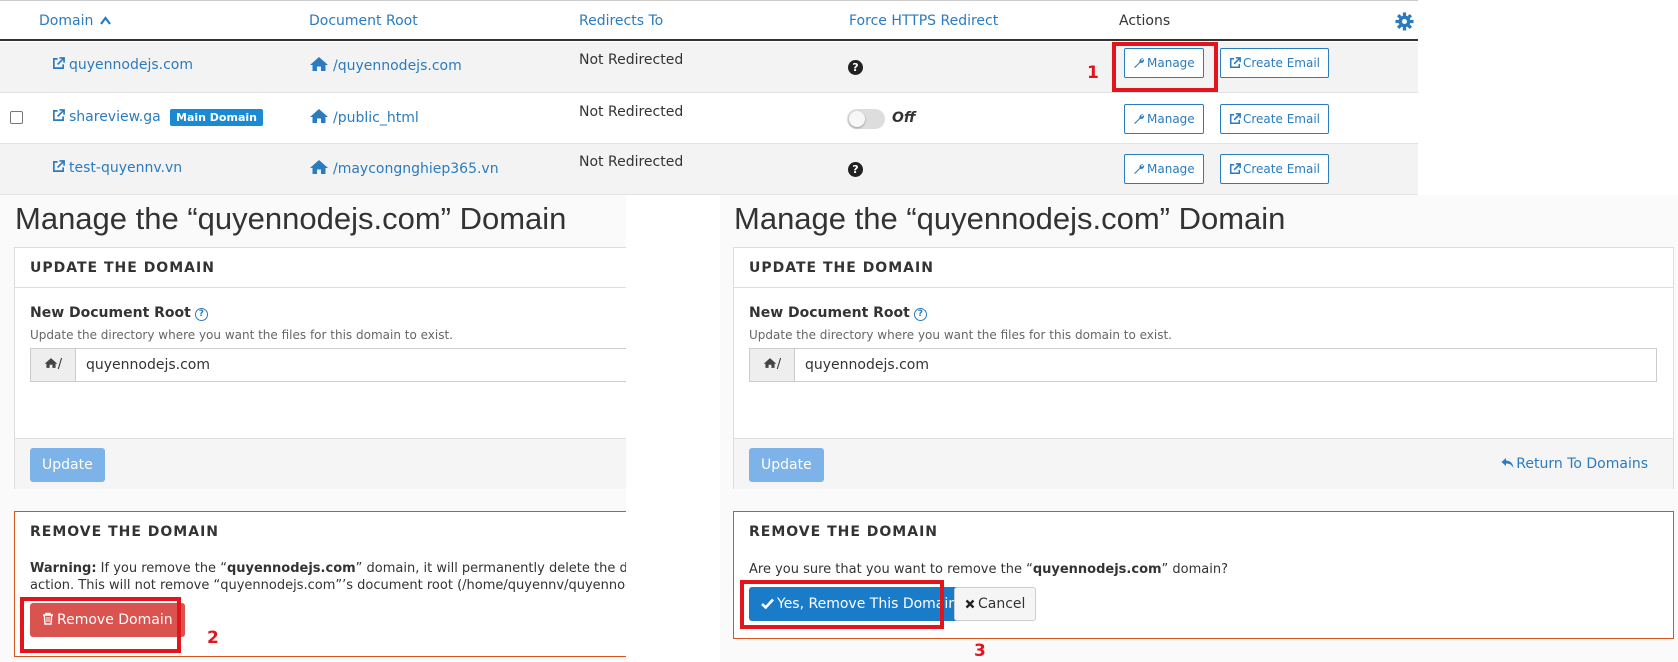 The height and width of the screenshot is (662, 1678). What do you see at coordinates (1093, 73) in the screenshot?
I see `step-1-marker: 1` at bounding box center [1093, 73].